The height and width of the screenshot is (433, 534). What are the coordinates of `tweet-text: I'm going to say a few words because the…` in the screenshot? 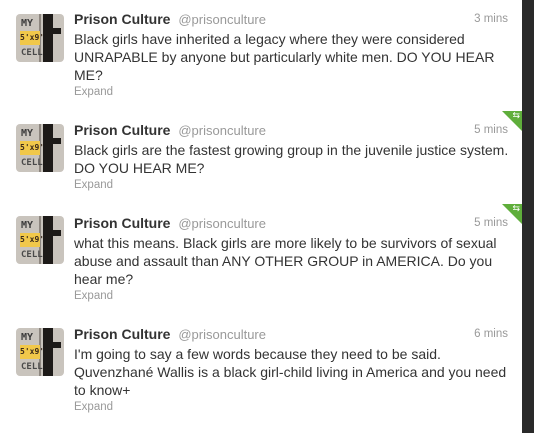 It's located at (290, 372).